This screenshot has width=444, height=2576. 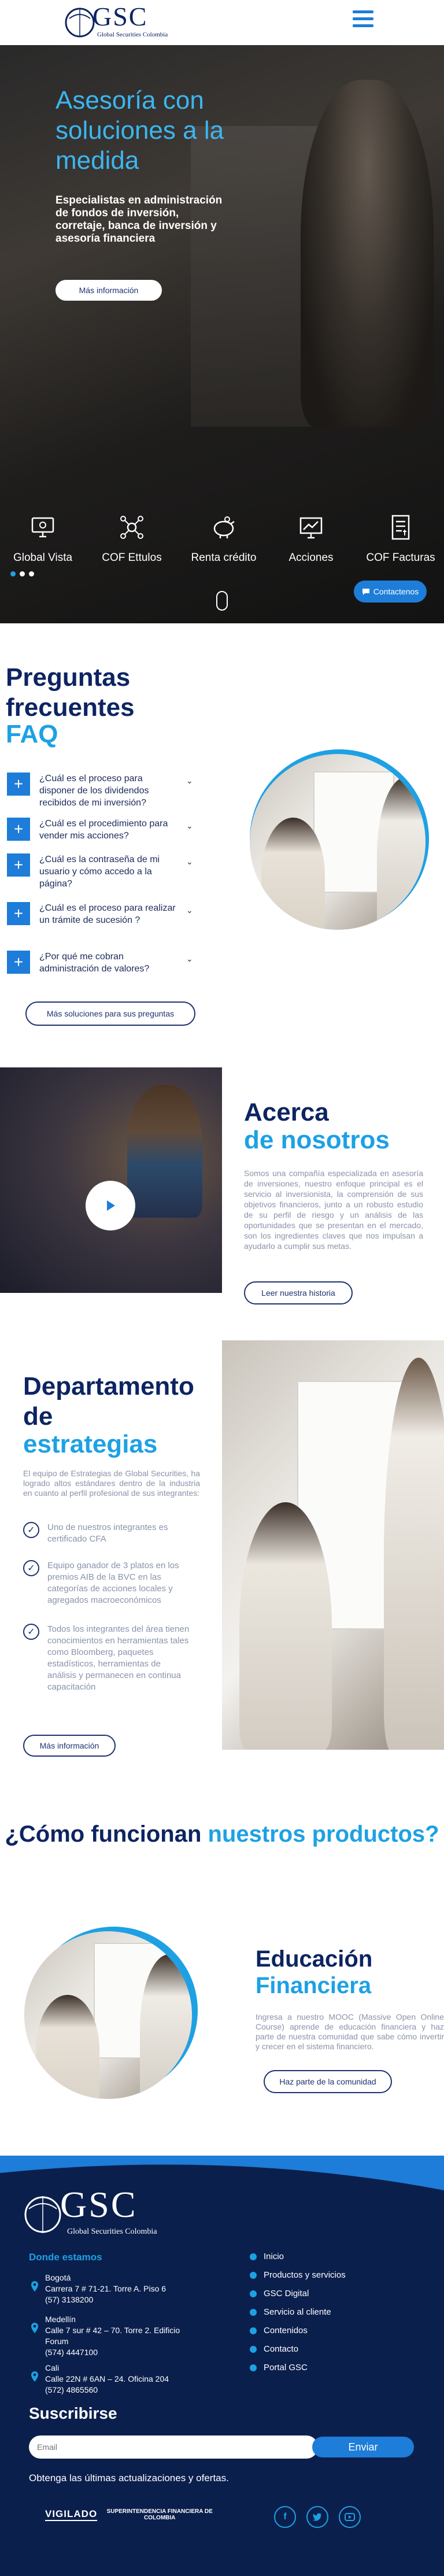 What do you see at coordinates (120, 16) in the screenshot?
I see `logo-text: GSC` at bounding box center [120, 16].